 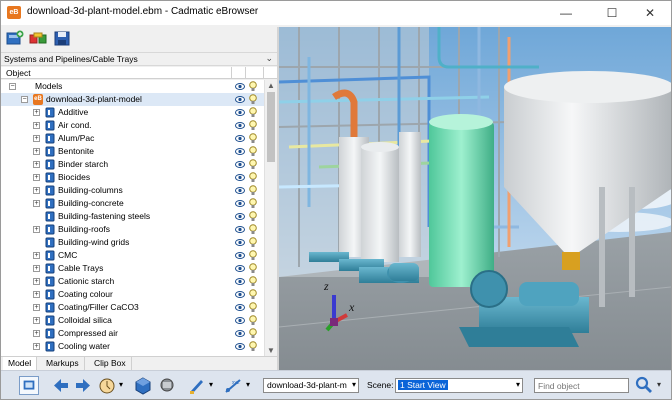 I want to click on tree-row-system: + Building-roofs, so click(x=132, y=229).